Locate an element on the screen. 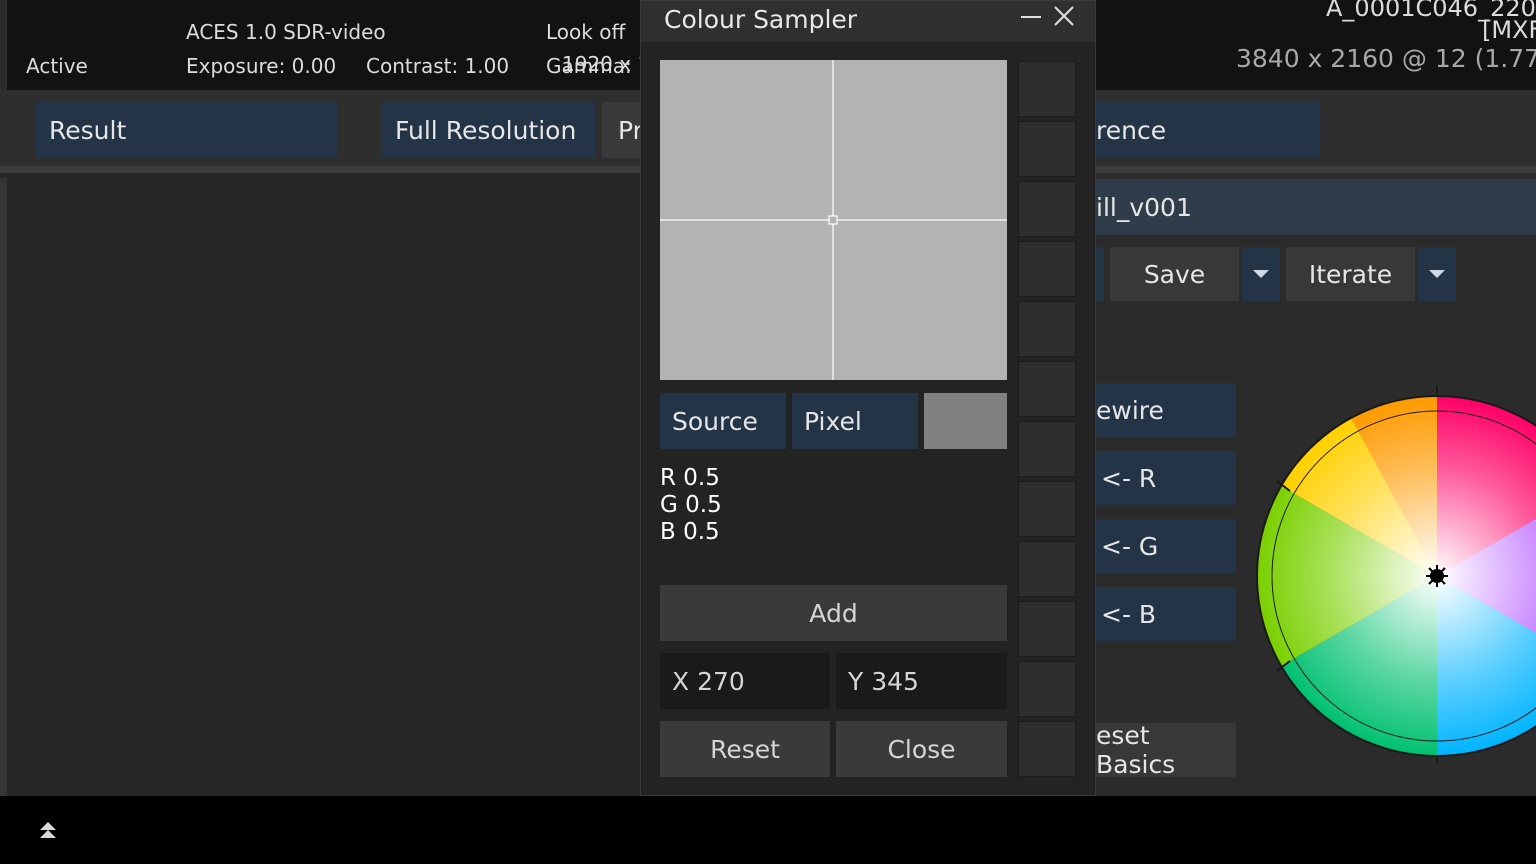  close-icon is located at coordinates (1064, 16).